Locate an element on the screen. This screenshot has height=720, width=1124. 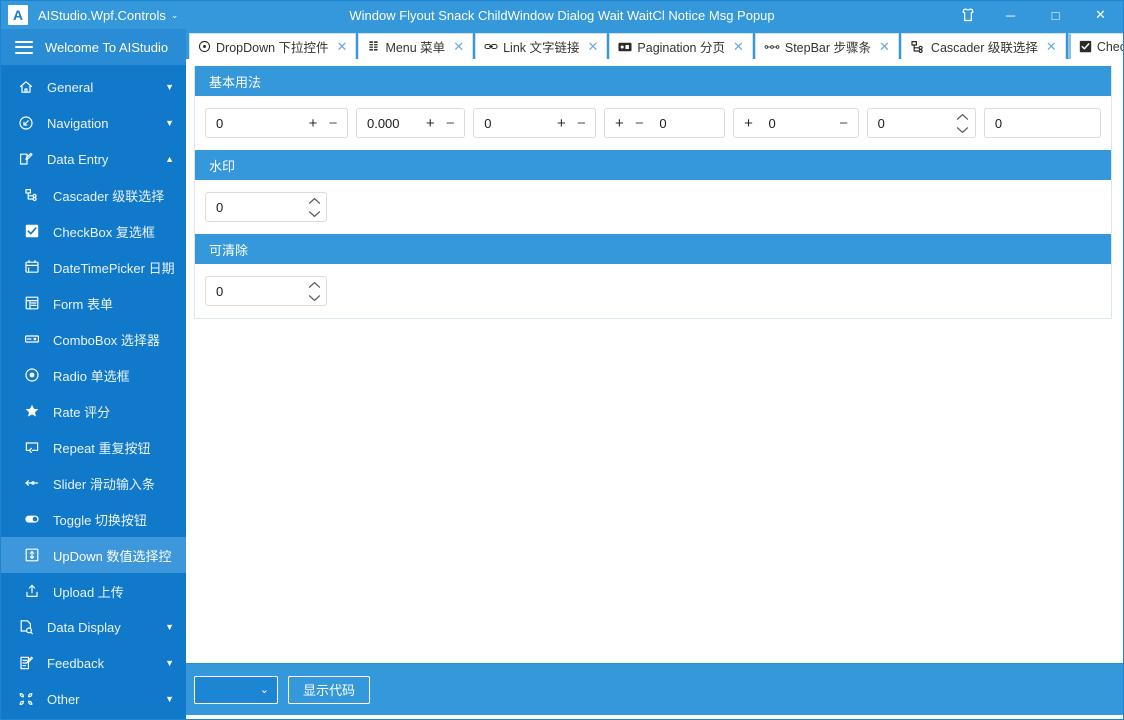
home-icon is located at coordinates (26, 87).